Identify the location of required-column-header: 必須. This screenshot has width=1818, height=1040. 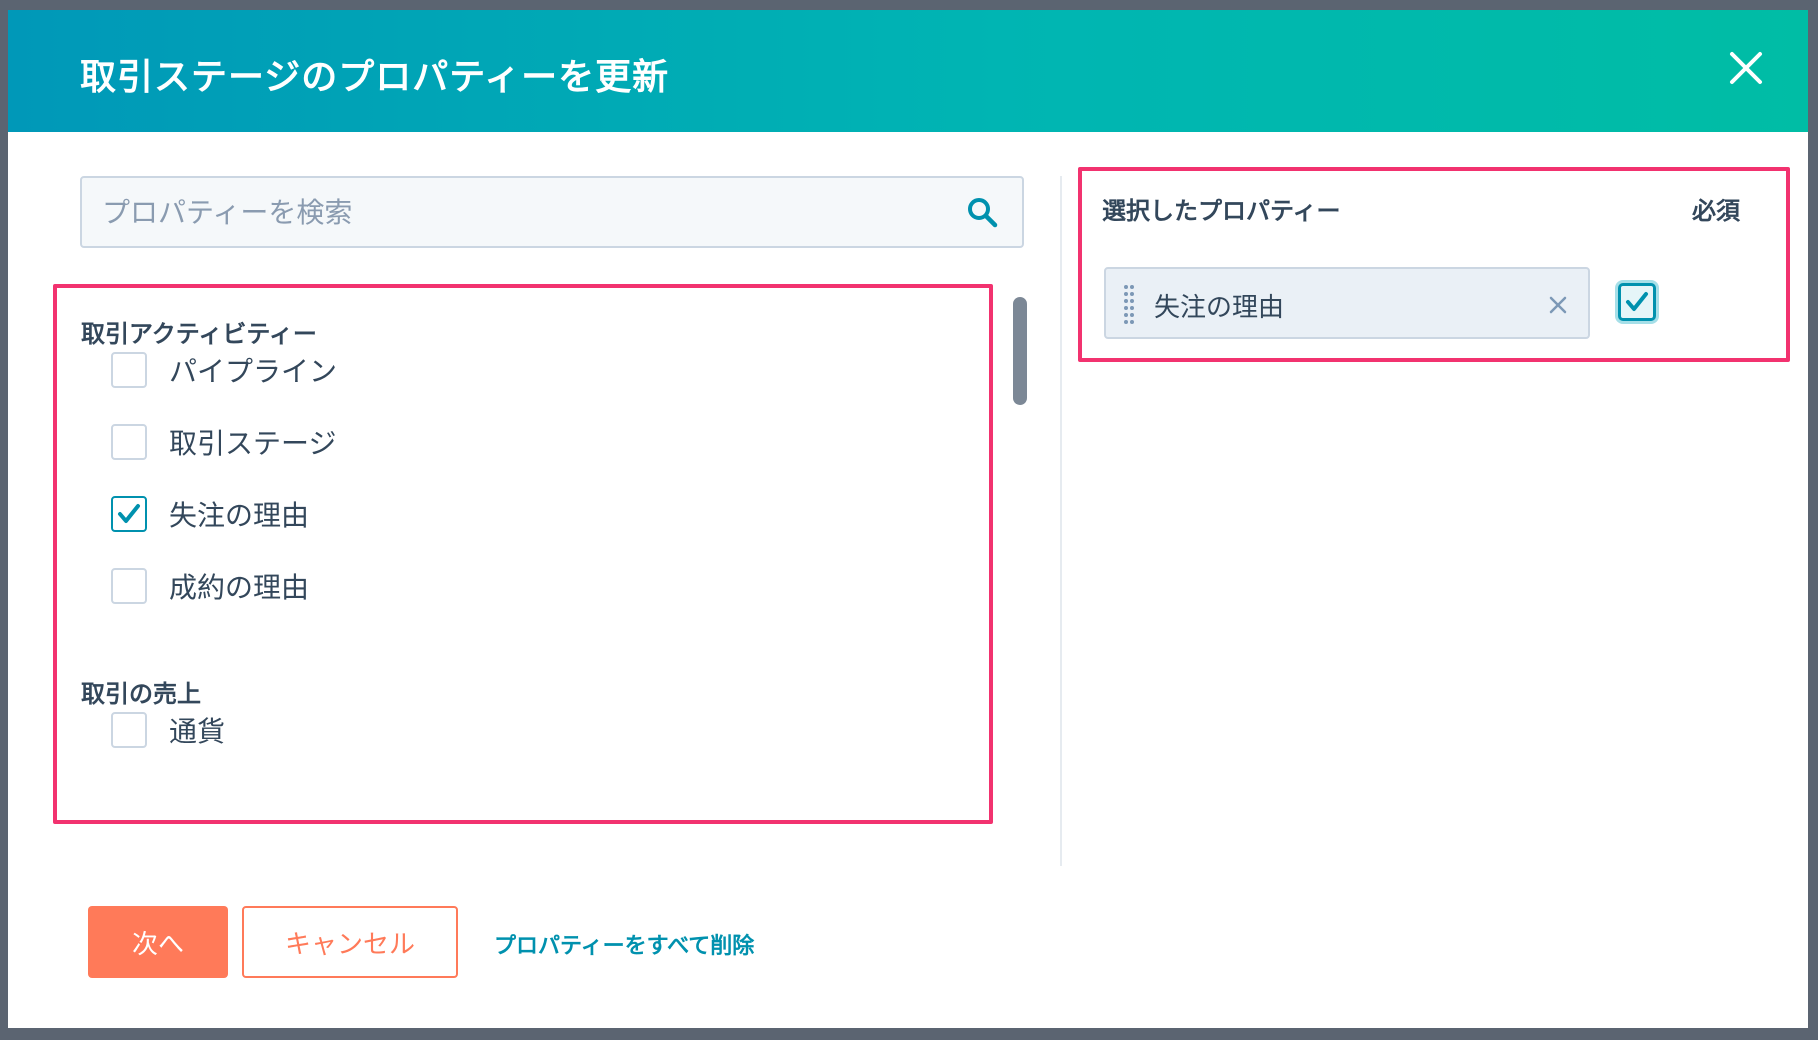
(1716, 211).